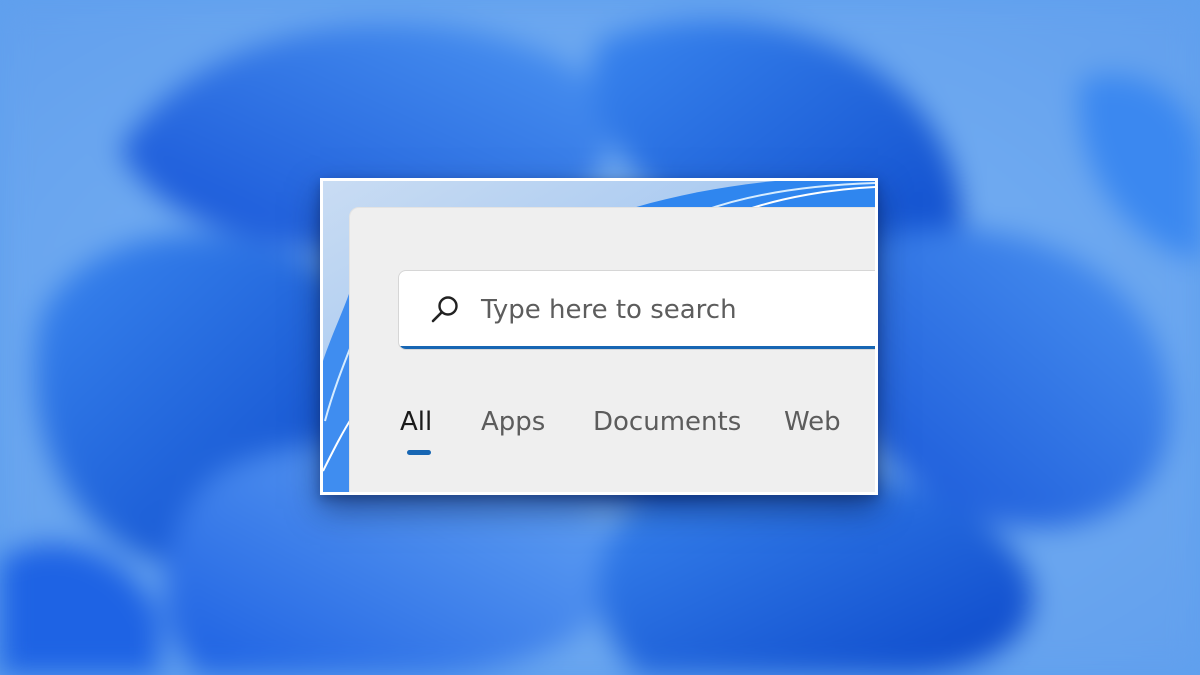  I want to click on active-tab-indicator, so click(419, 452).